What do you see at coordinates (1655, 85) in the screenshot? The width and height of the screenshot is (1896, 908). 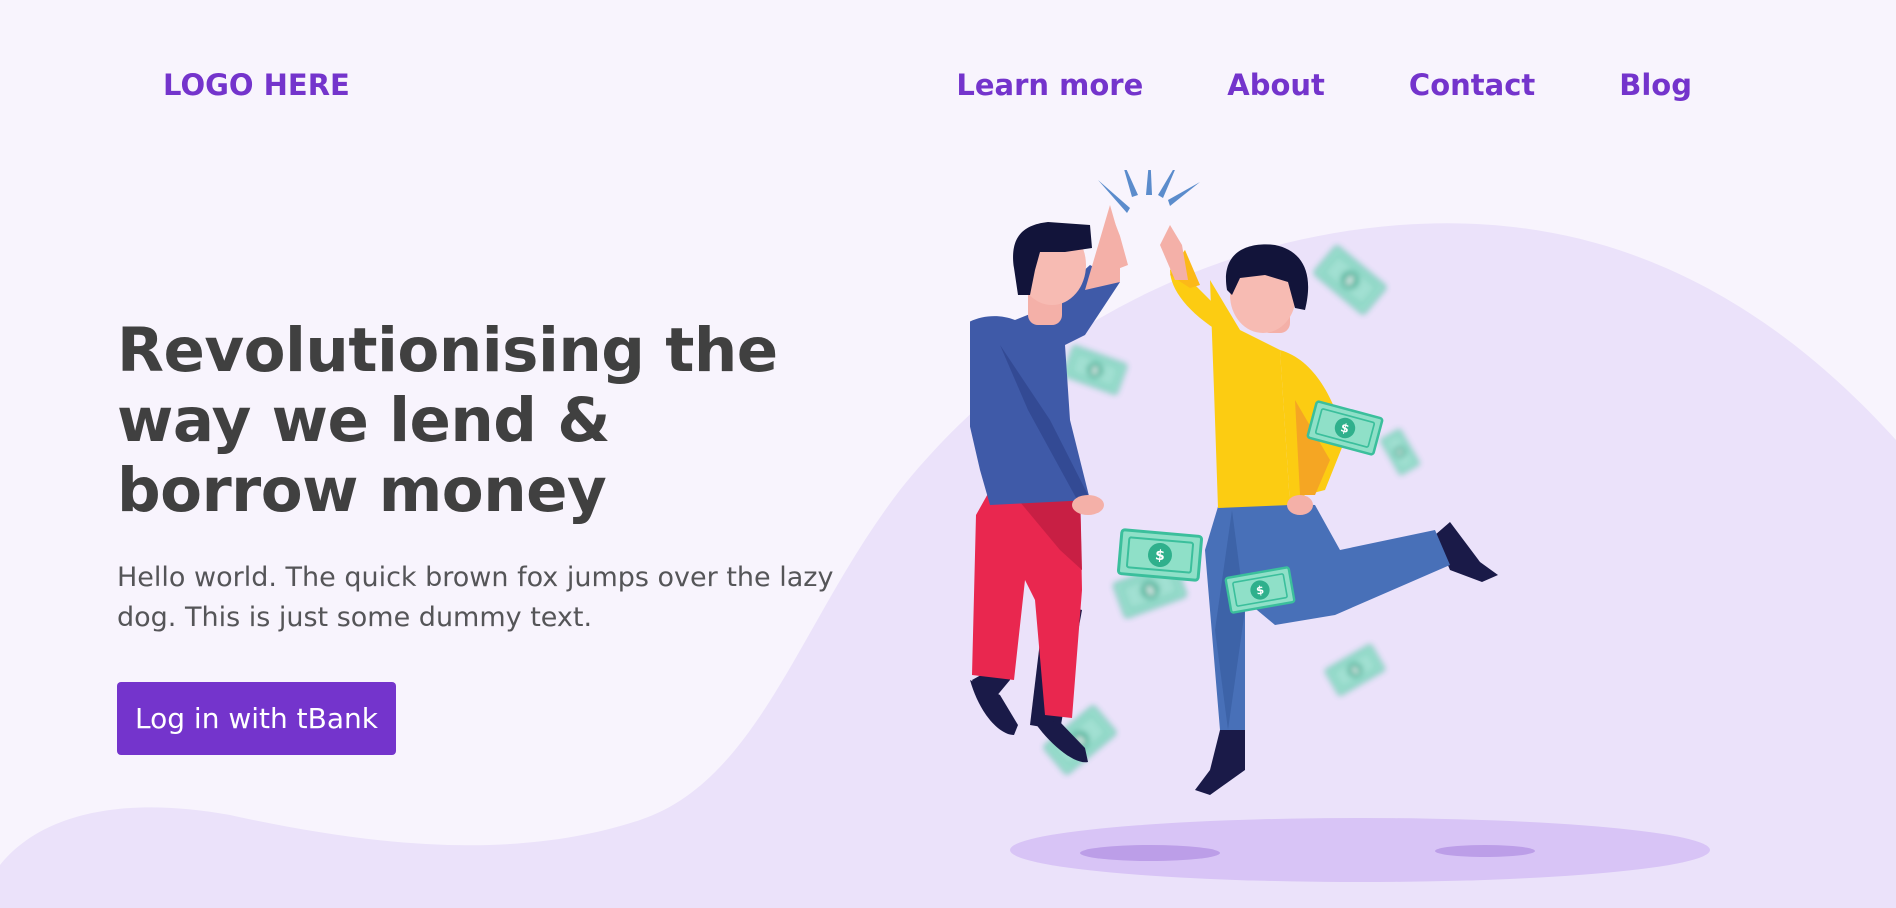 I see `nav-blog: Blog` at bounding box center [1655, 85].